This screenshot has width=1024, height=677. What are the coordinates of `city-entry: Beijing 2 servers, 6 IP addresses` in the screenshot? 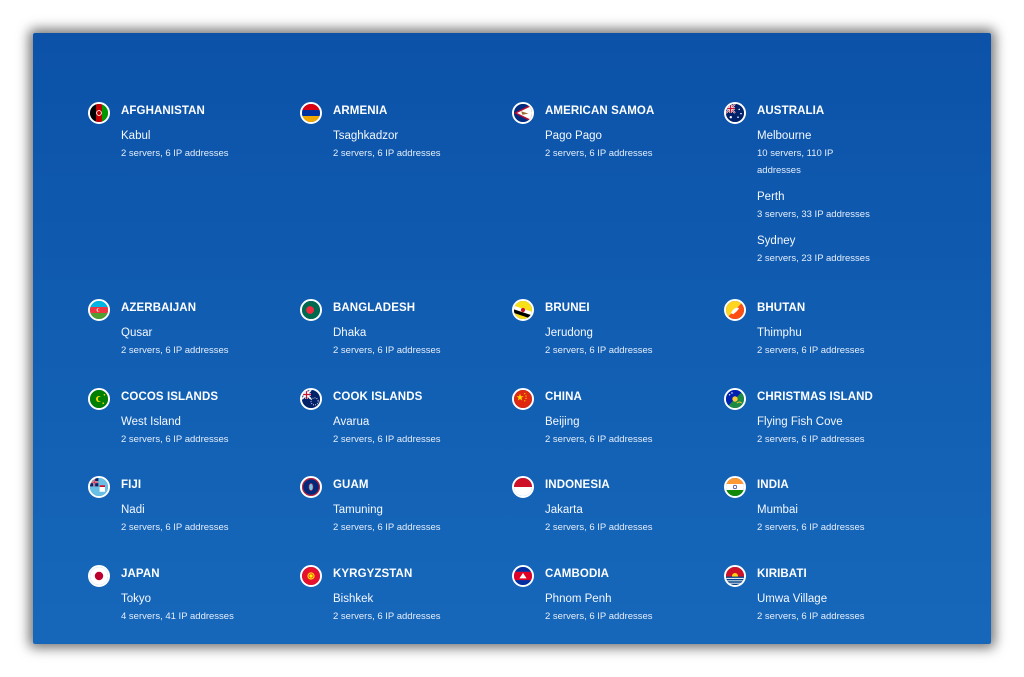 It's located at (605, 431).